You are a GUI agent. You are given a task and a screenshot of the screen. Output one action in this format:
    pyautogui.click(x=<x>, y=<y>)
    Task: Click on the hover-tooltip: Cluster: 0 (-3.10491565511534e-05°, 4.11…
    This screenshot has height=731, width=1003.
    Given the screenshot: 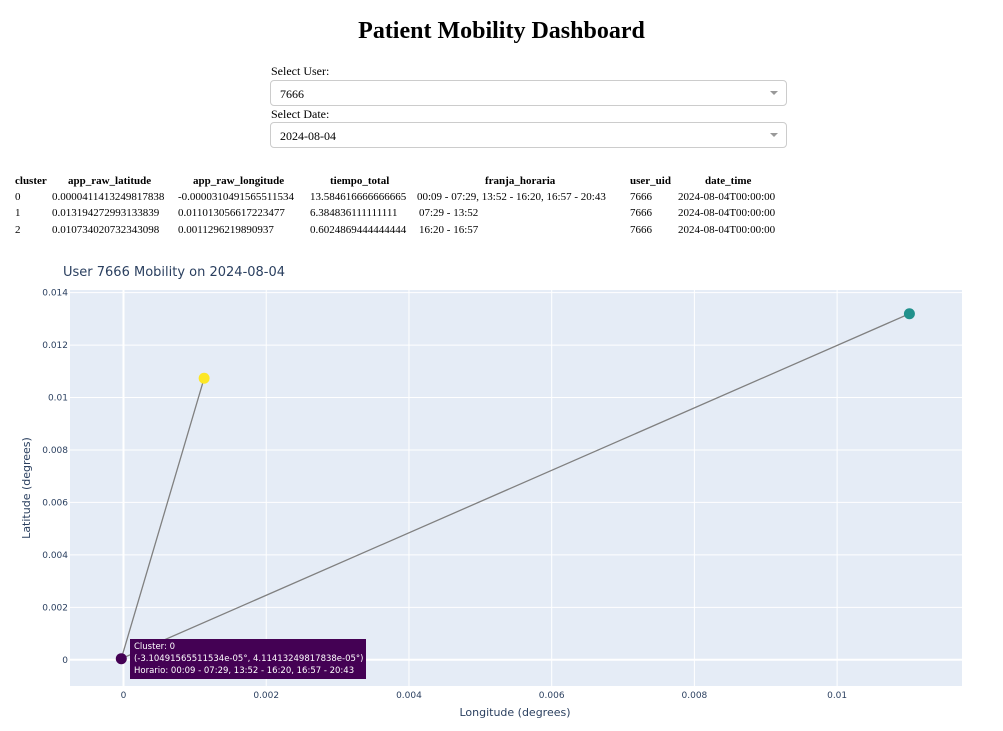 What is the action you would take?
    pyautogui.click(x=248, y=659)
    